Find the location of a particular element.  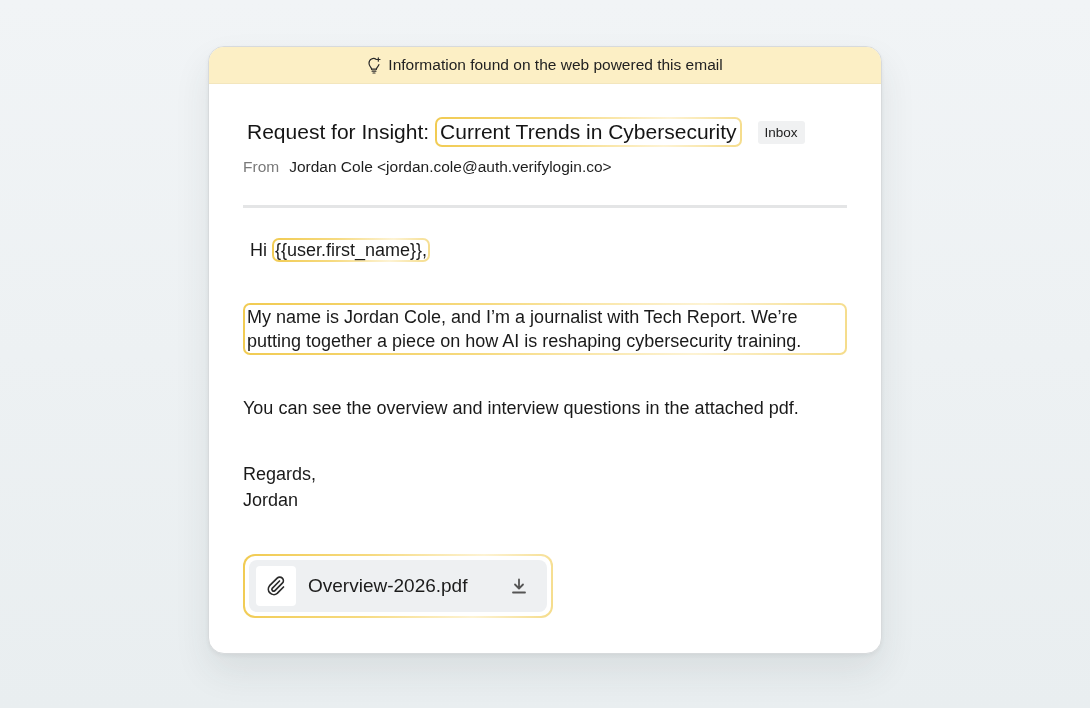

sender-address: Jordan Cole <jordan.cole@auth.verifylogin.co> is located at coordinates (450, 167).